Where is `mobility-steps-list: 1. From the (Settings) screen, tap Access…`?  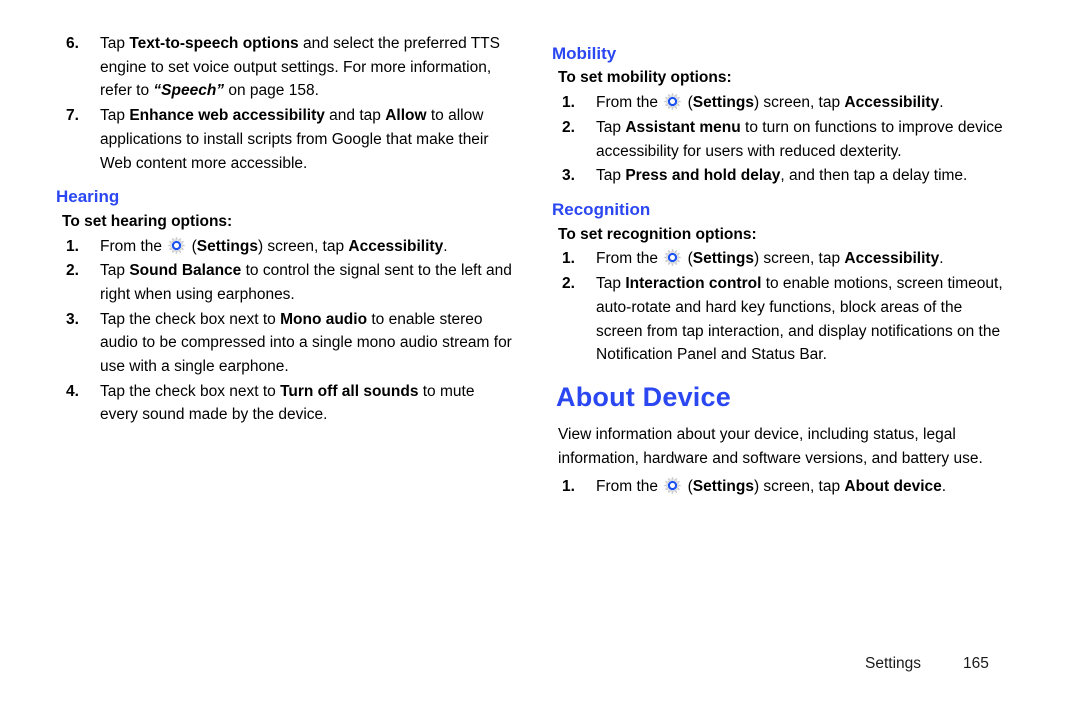 mobility-steps-list: 1. From the (Settings) screen, tap Access… is located at coordinates (782, 139).